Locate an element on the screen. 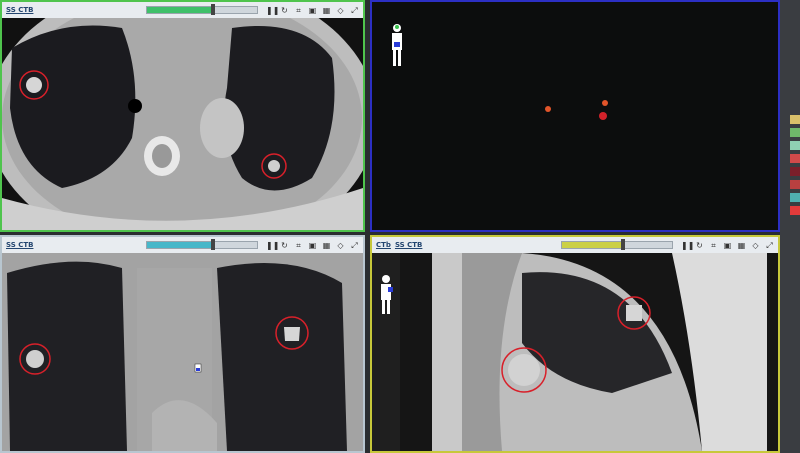  secondary-label: CTb is located at coordinates (383, 245).